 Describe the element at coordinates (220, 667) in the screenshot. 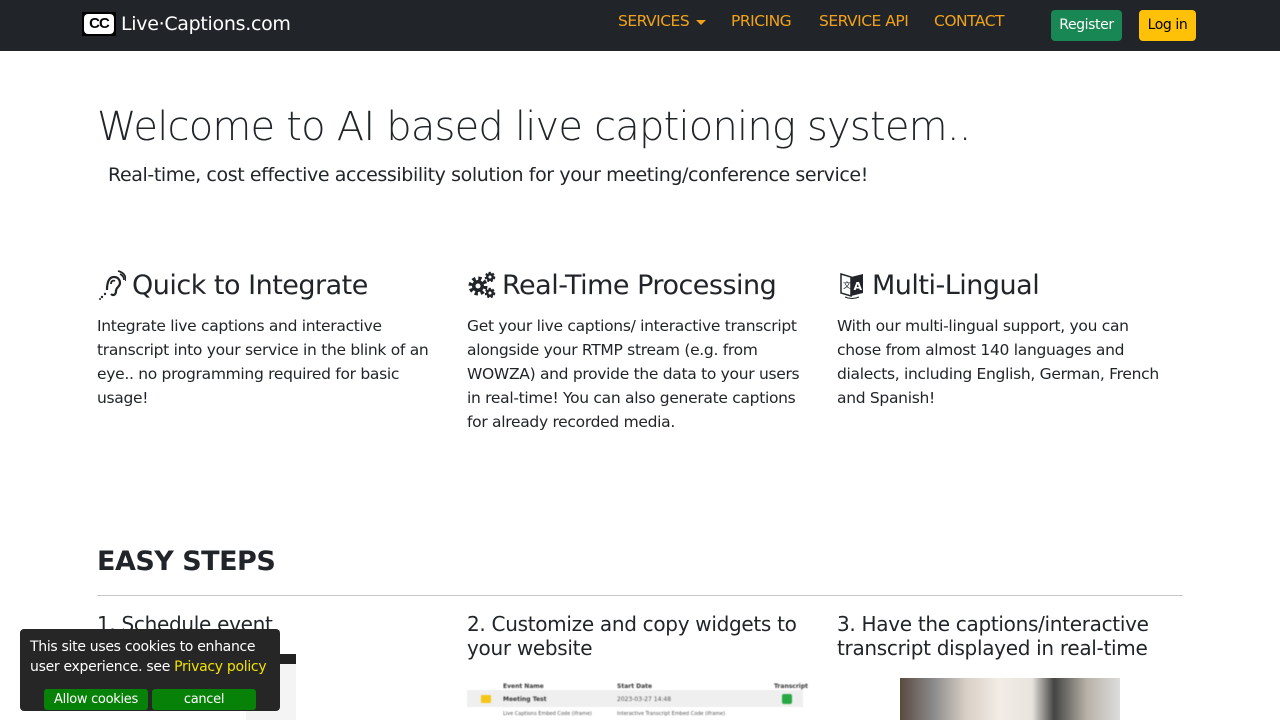

I see `privacy-policy-link: Privacy policy` at that location.